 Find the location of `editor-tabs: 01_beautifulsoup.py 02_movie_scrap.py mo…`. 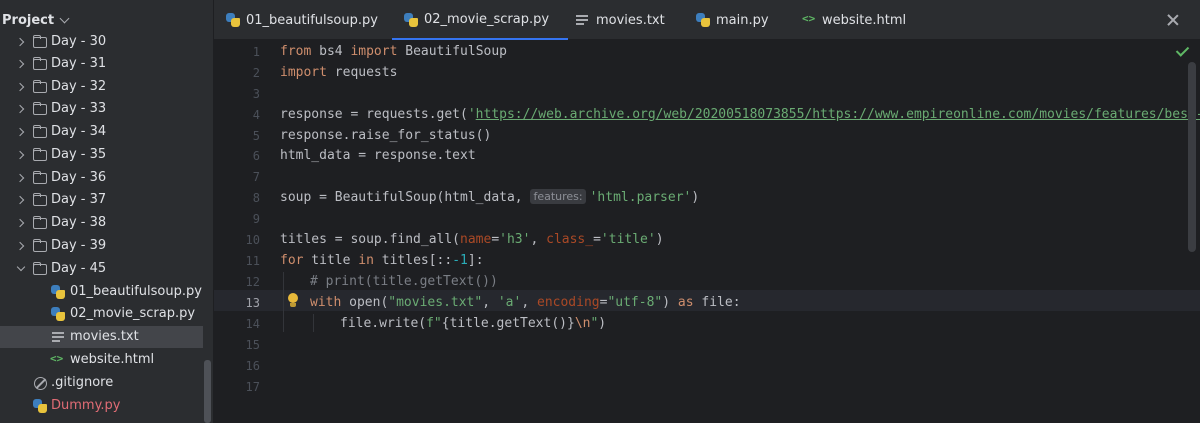

editor-tabs: 01_beautifulsoup.py 02_movie_scrap.py mo… is located at coordinates (707, 20).